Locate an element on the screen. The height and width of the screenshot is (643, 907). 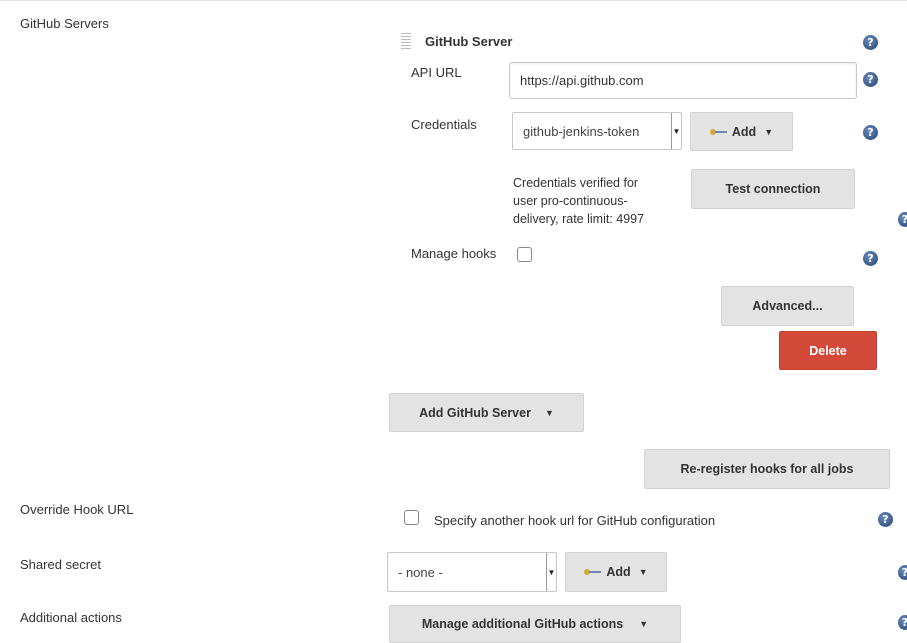
manage-additional-actions-button: Manage additional GitHub actions ▼ is located at coordinates (535, 624).